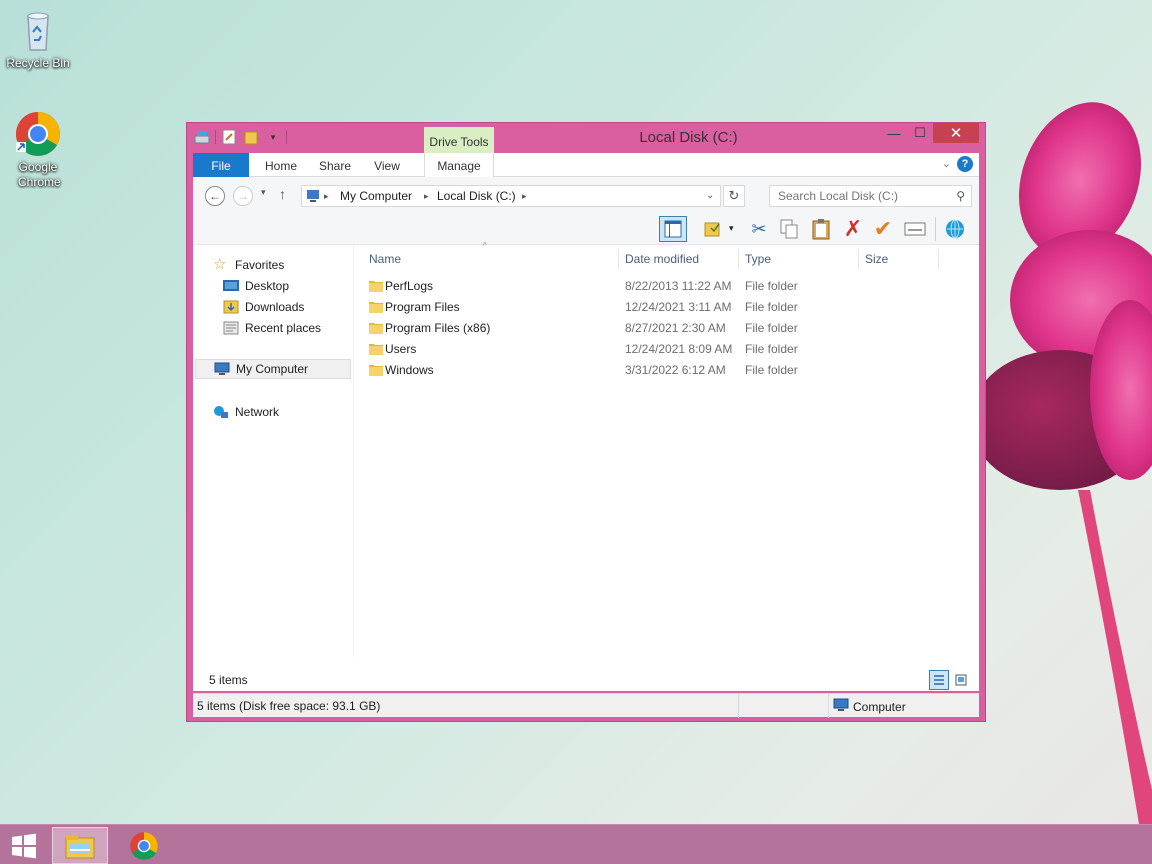 This screenshot has width=1152, height=864. I want to click on recent-places-icon, so click(231, 328).